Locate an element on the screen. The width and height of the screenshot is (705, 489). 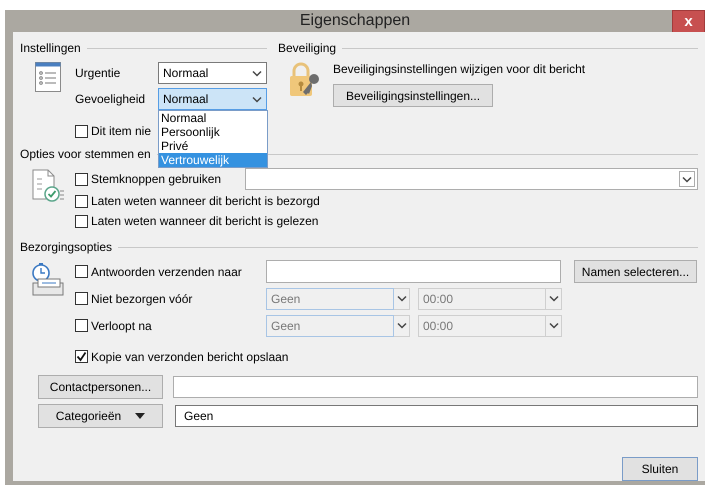
categories-button: Categorieën is located at coordinates (100, 416).